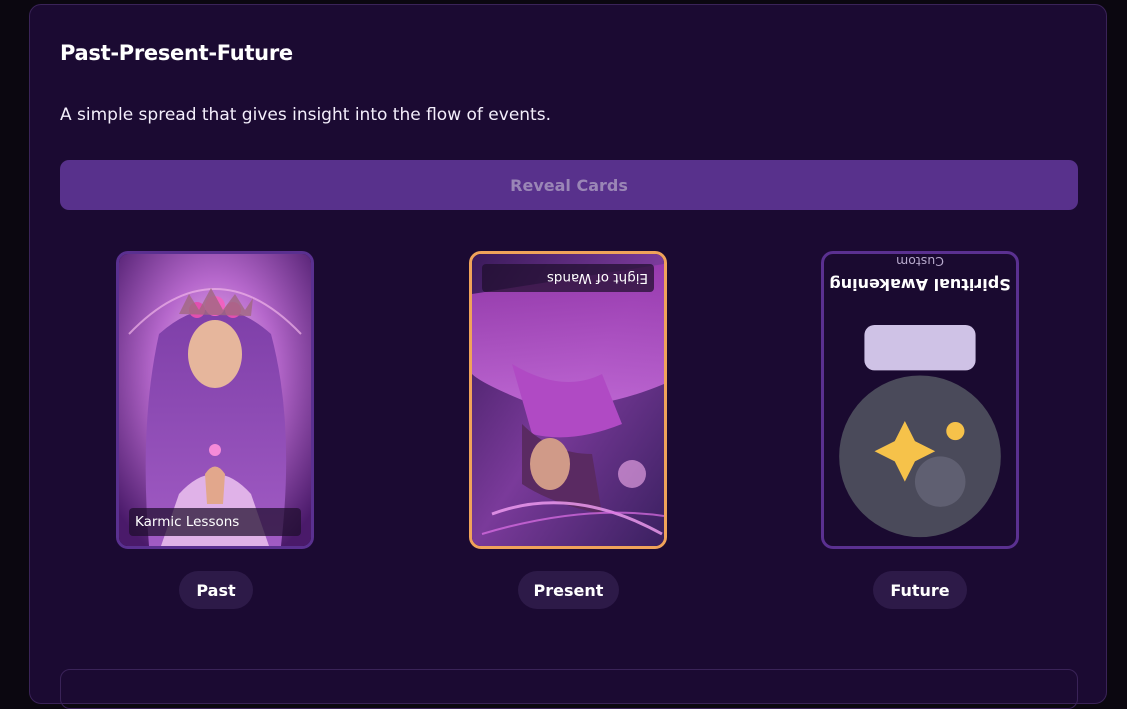 The width and height of the screenshot is (1127, 709). What do you see at coordinates (176, 53) in the screenshot?
I see `spread-title: Past-Present-Future` at bounding box center [176, 53].